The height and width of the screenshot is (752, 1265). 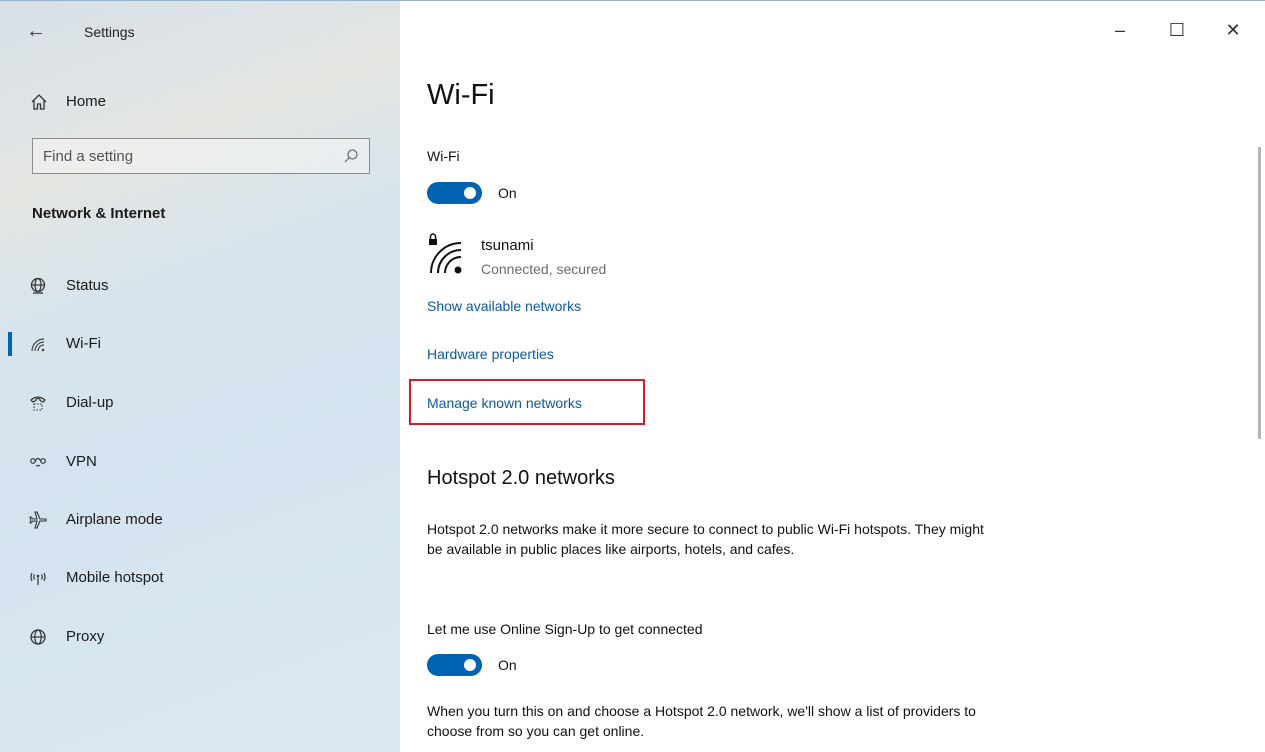 I want to click on globe-status-icon, so click(x=38, y=285).